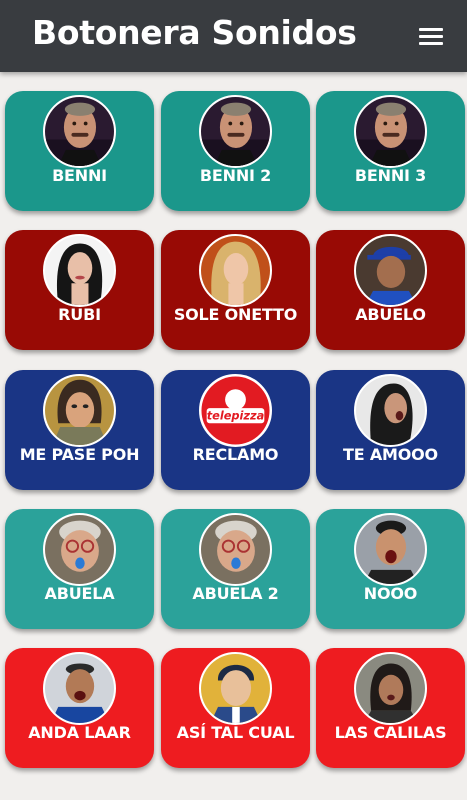 This screenshot has width=467, height=800. What do you see at coordinates (194, 32) in the screenshot?
I see `app-title: Botonera Sonidos` at bounding box center [194, 32].